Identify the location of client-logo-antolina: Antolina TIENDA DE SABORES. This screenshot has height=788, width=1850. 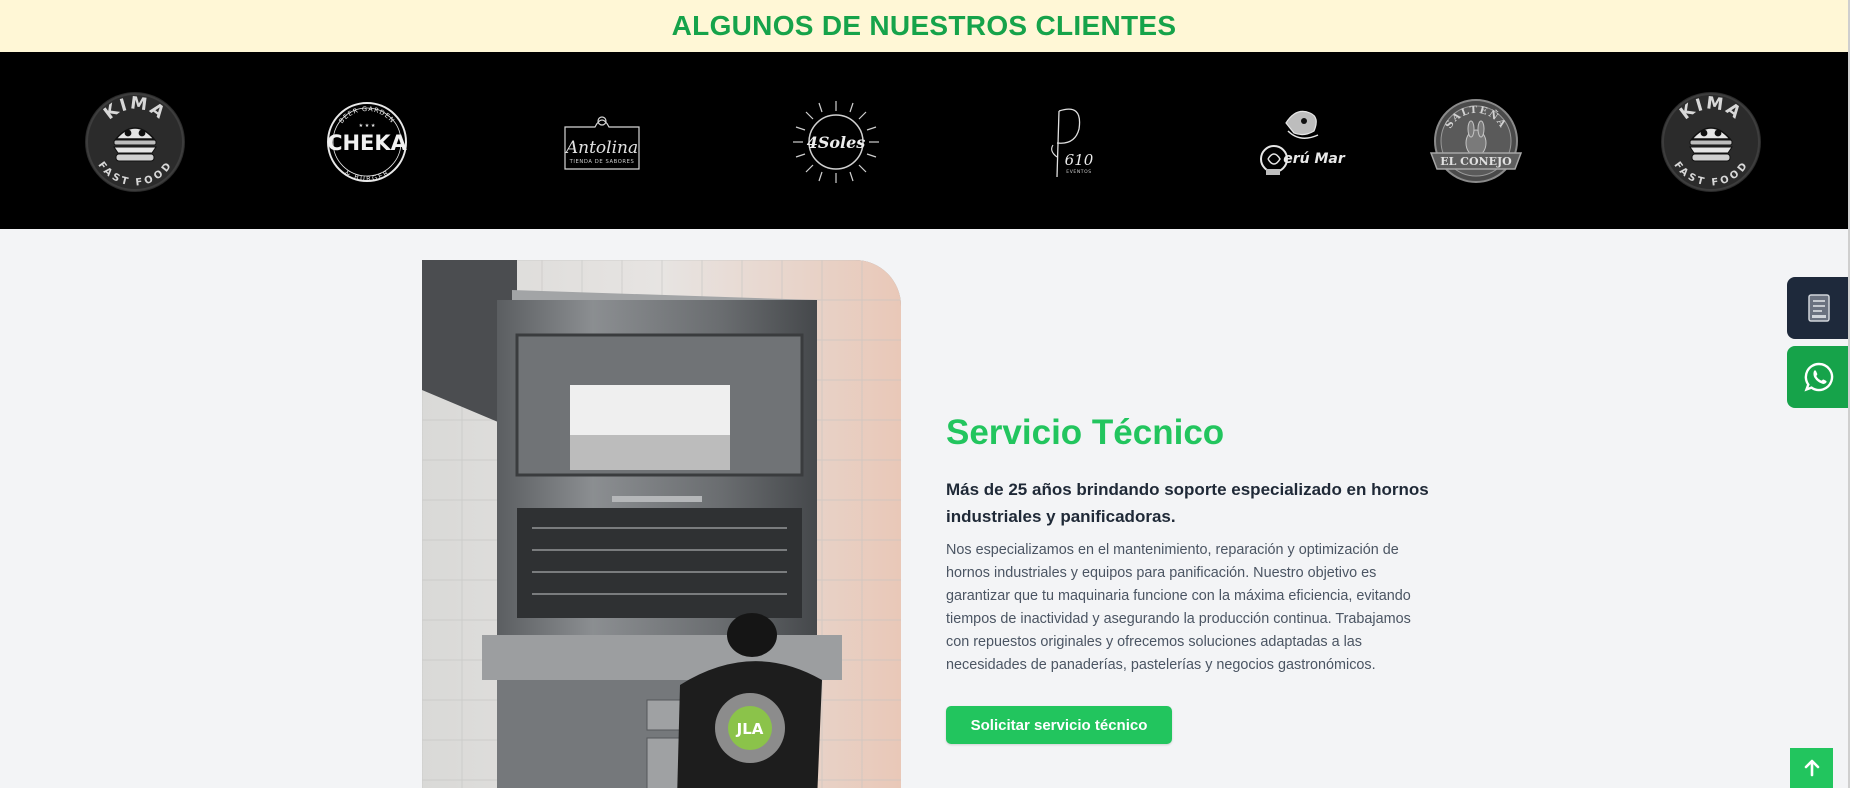
(602, 142).